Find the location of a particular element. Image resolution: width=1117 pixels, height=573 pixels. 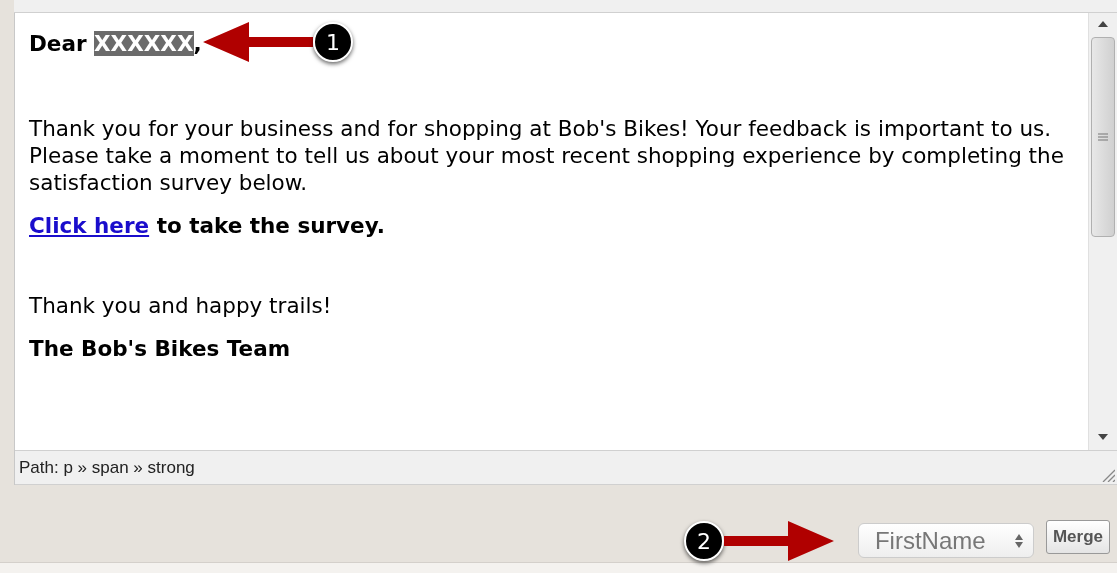

right-arrow-icon is located at coordinates (779, 541).